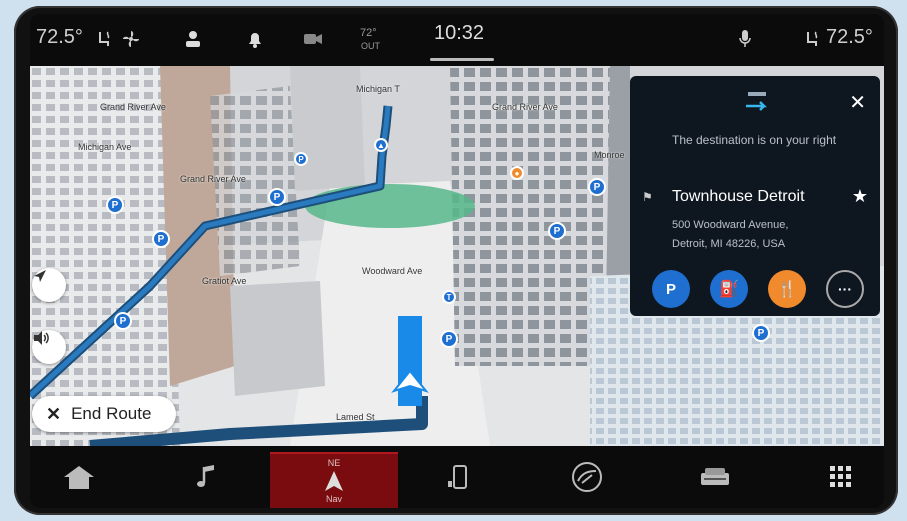 This screenshot has width=907, height=521. I want to click on bottom-nav-bar: NE Nav, so click(457, 477).